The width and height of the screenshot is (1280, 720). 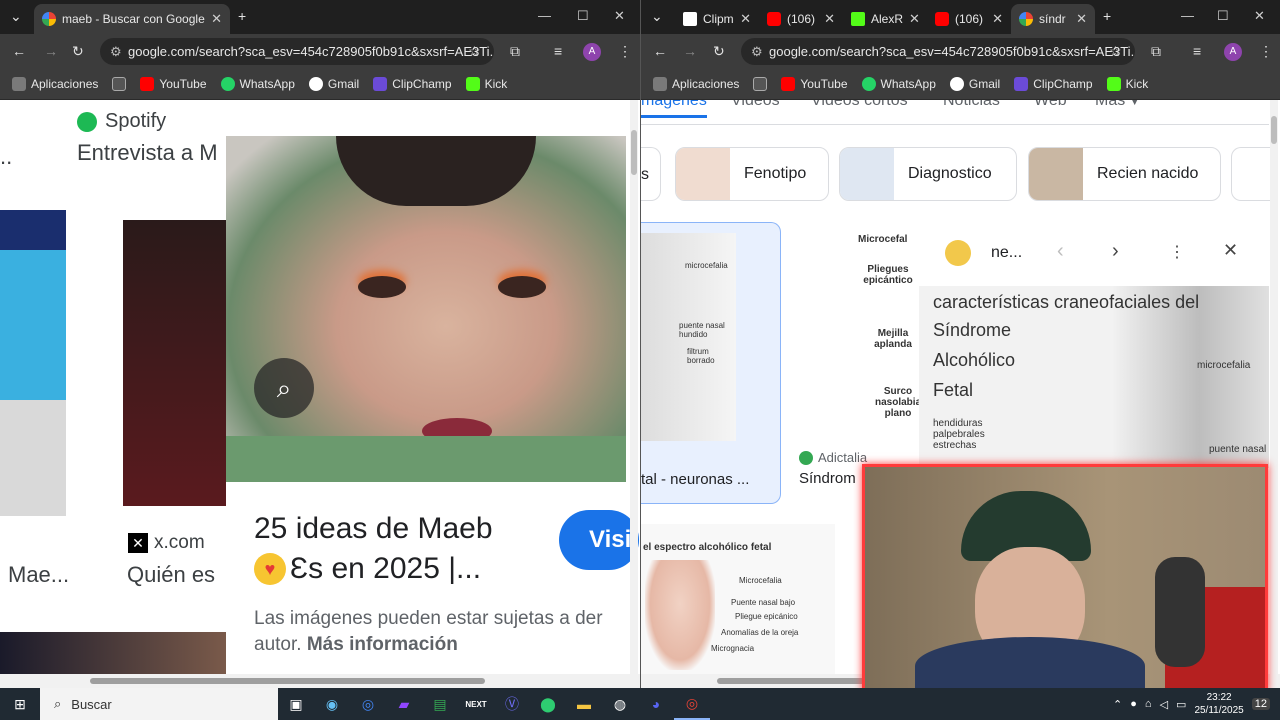 What do you see at coordinates (1260, 704) in the screenshot?
I see `notifications-badge: 12` at bounding box center [1260, 704].